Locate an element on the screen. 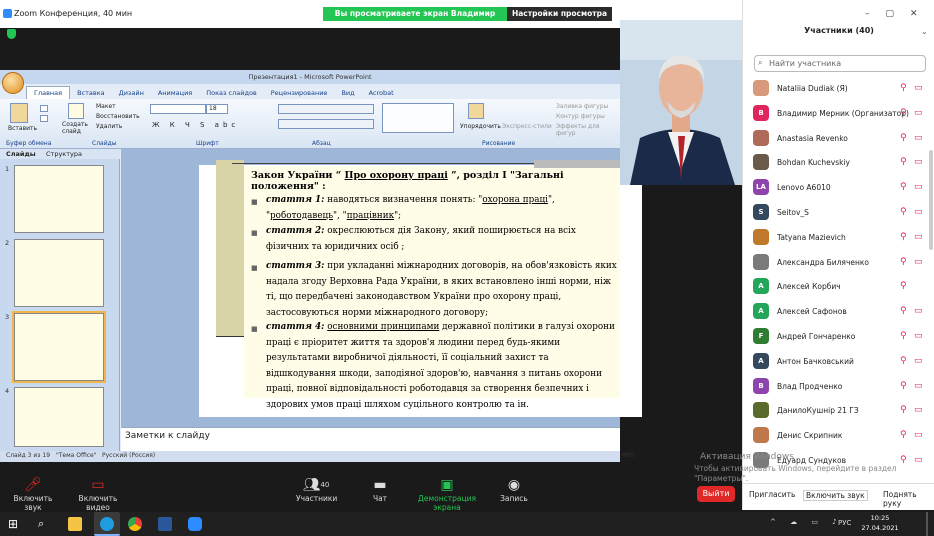 The width and height of the screenshot is (934, 536). reset-button: Восстановить is located at coordinates (118, 116).